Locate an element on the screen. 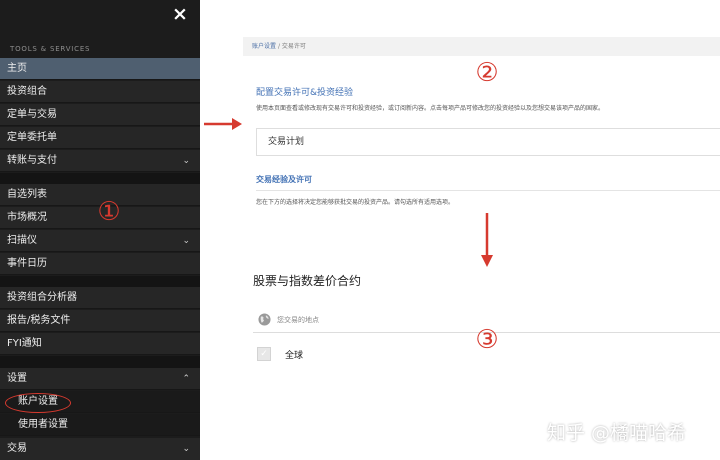 The width and height of the screenshot is (720, 460). global-checkbox: ✓ is located at coordinates (264, 354).